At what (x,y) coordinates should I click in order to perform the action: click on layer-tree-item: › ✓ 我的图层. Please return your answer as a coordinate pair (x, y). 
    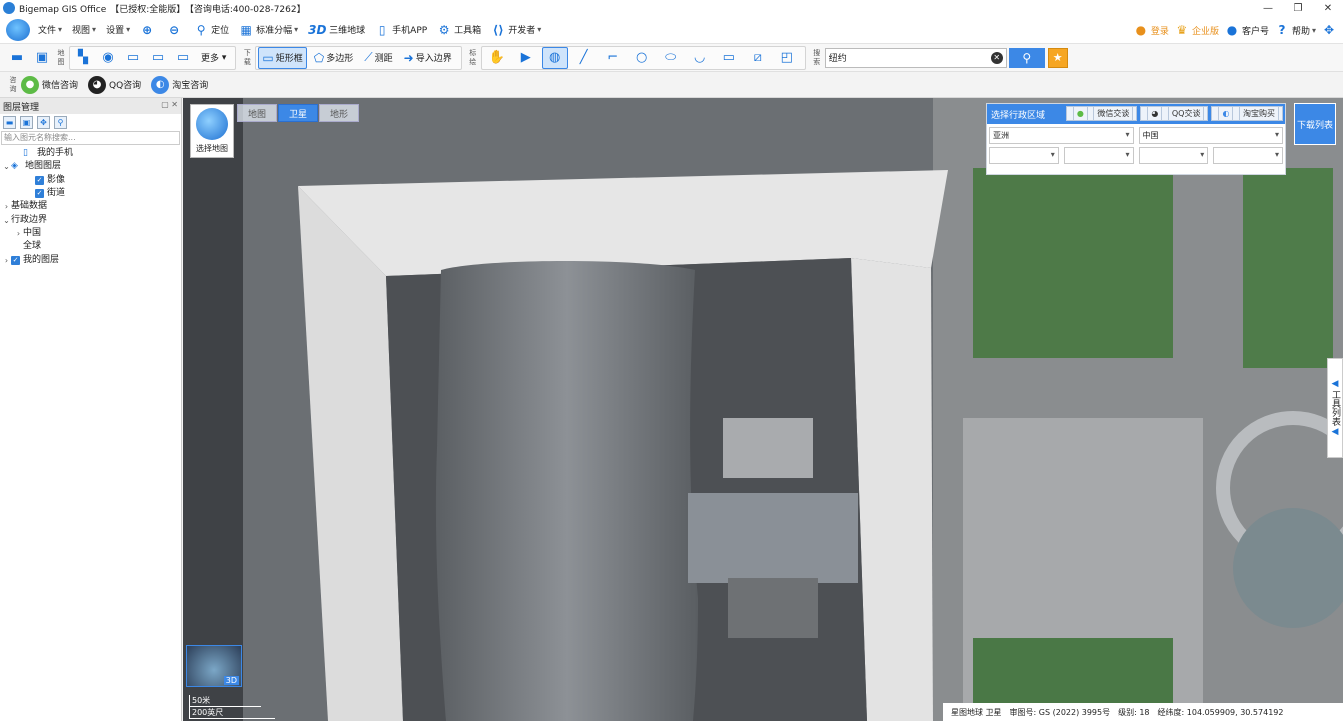
    Looking at the image, I should click on (90, 259).